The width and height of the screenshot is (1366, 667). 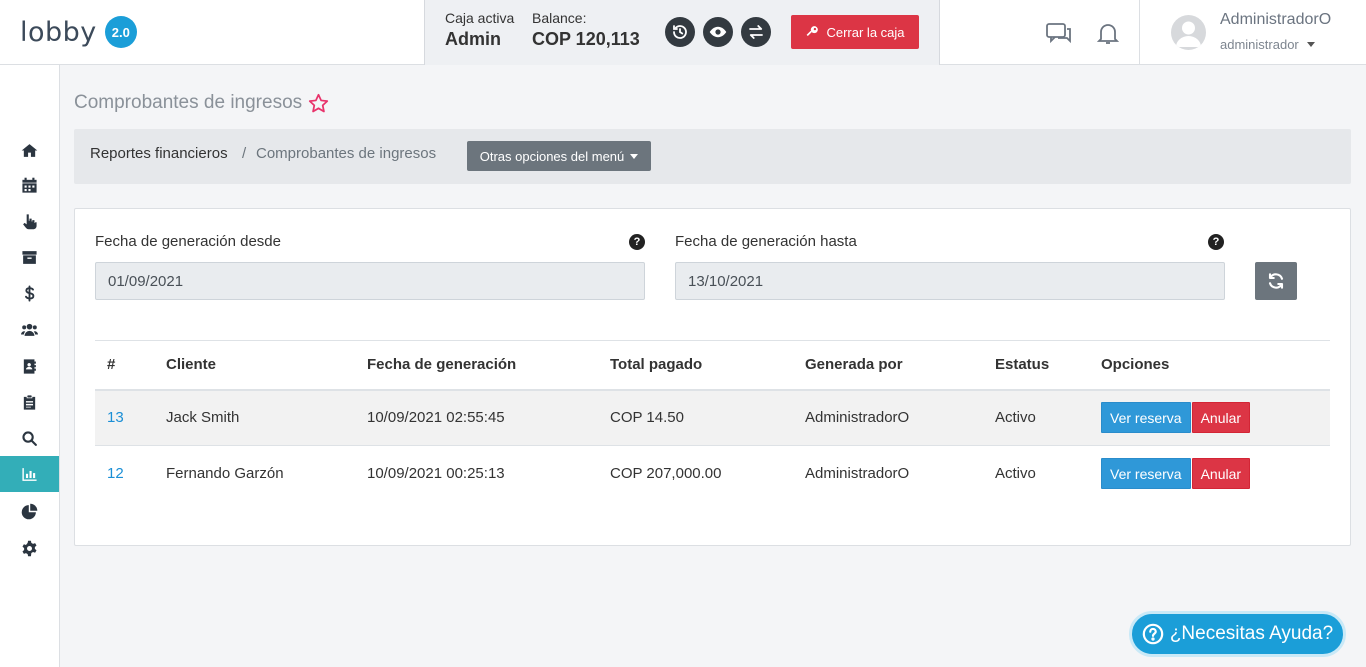 I want to click on row-id-cell: 12, so click(x=124, y=474).